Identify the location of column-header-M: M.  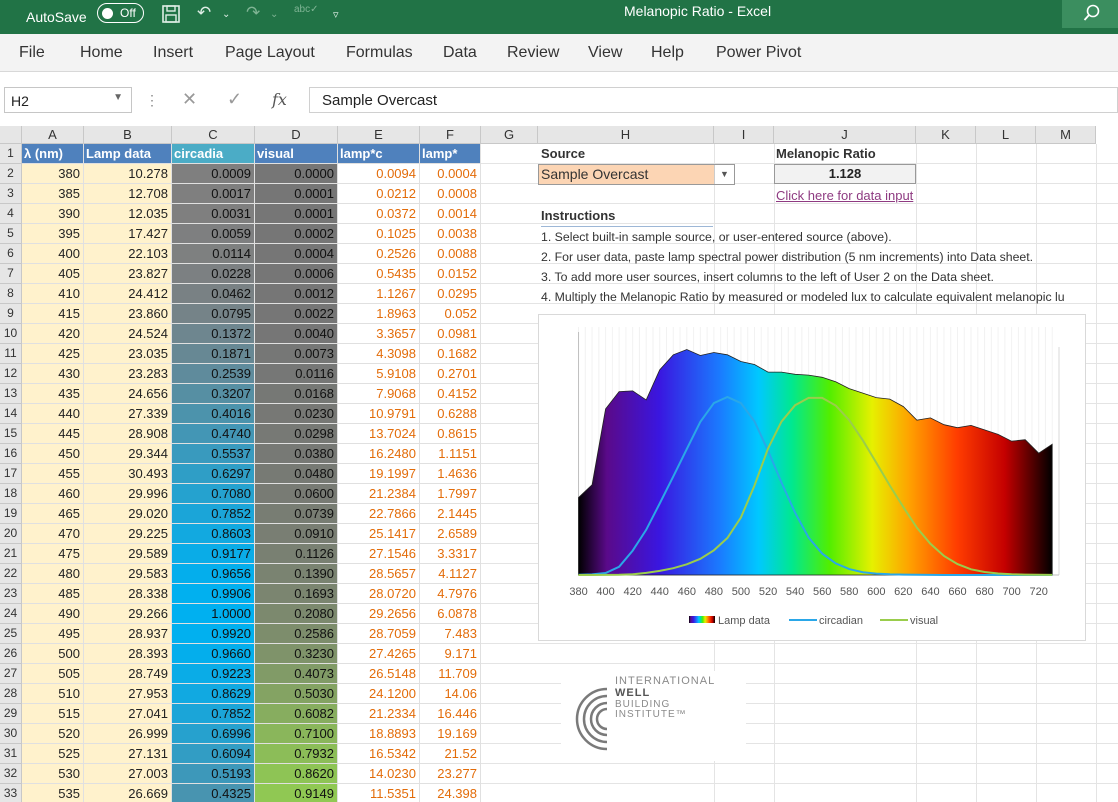
(1066, 135).